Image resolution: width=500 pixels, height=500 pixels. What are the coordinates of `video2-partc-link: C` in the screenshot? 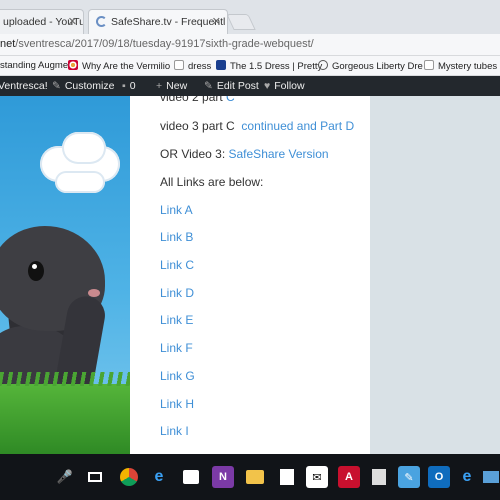 It's located at (230, 100).